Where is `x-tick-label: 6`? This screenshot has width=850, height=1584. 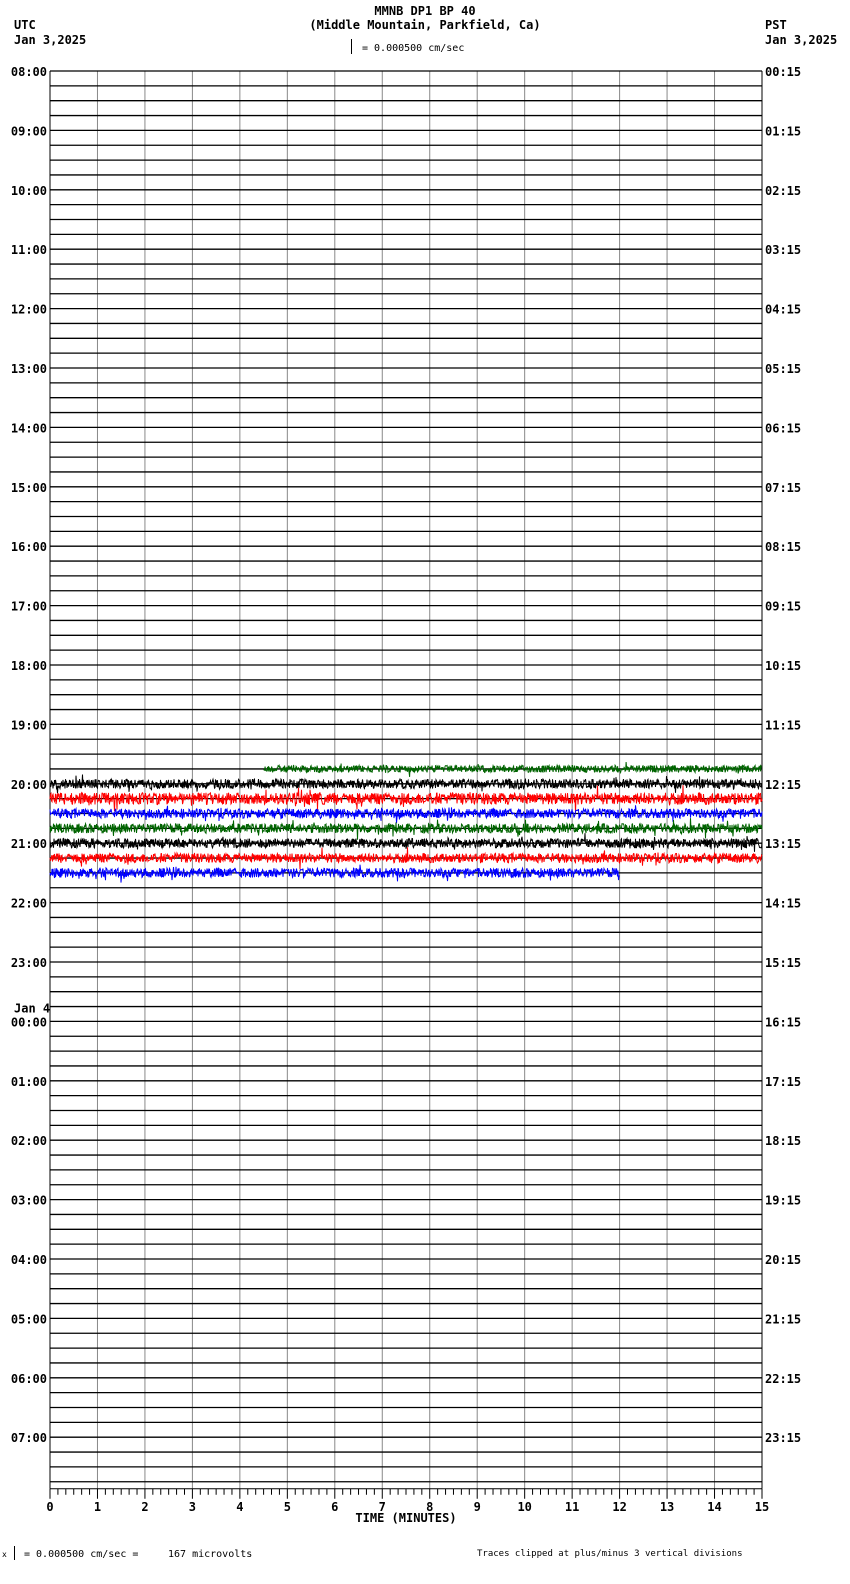
x-tick-label: 6 is located at coordinates (334, 1507).